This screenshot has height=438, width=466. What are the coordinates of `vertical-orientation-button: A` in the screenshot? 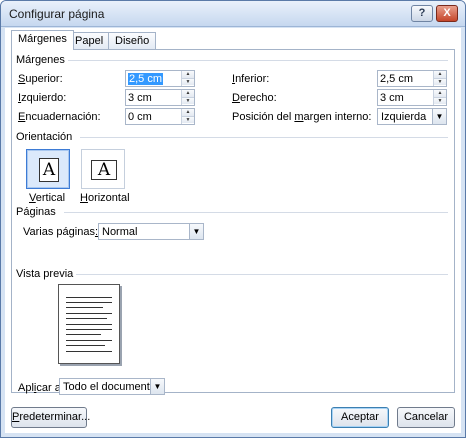 It's located at (48, 169).